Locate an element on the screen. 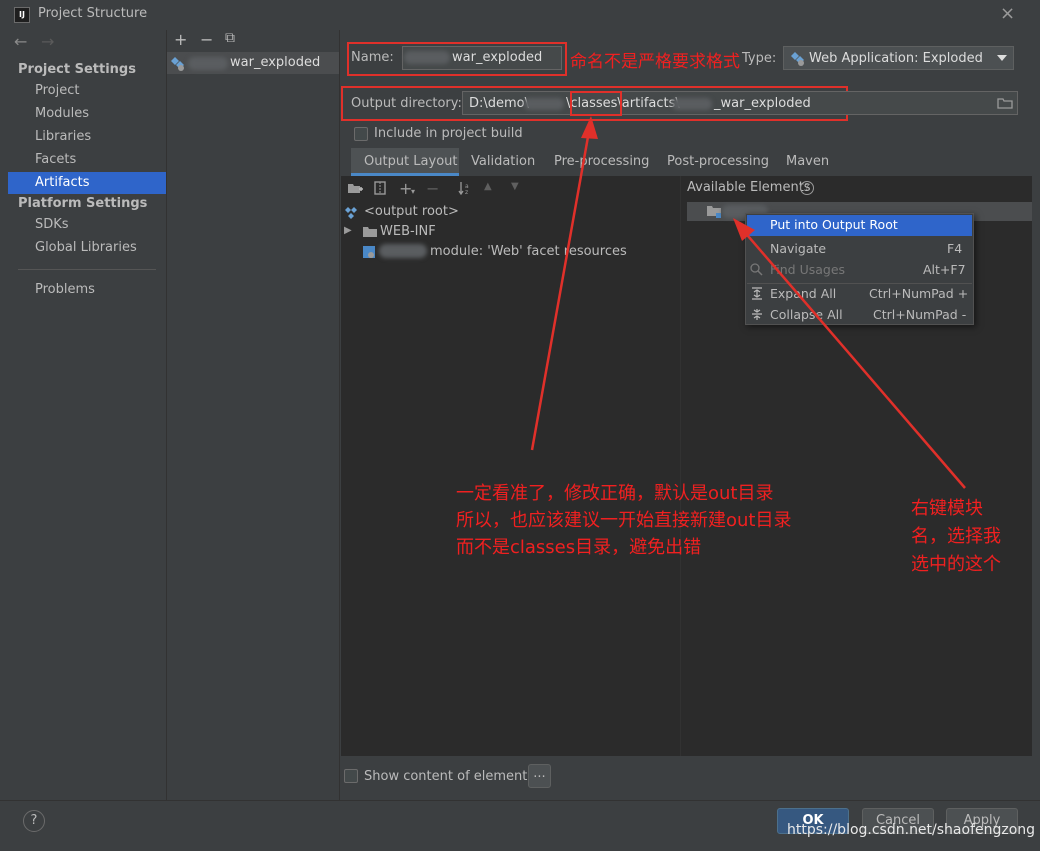 This screenshot has width=1040, height=851. nav-item-global-libraries: Global Libraries is located at coordinates (86, 247).